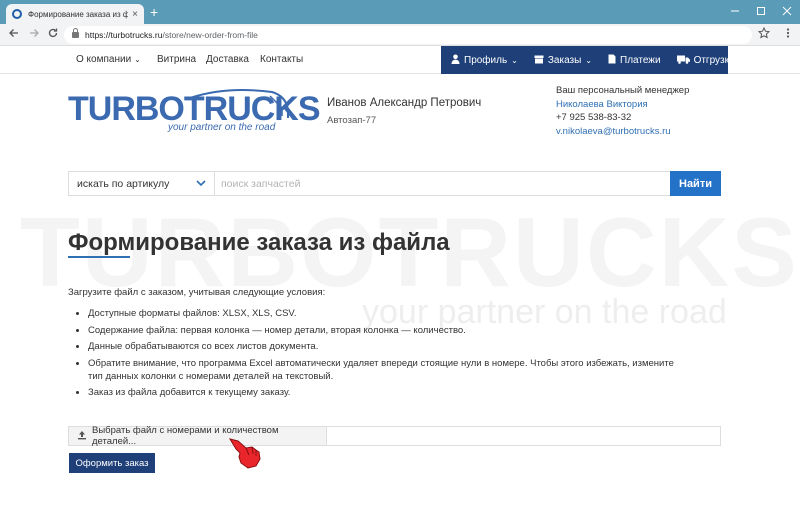 The image size is (800, 505). Describe the element at coordinates (281, 60) in the screenshot. I see `nav-contacts: Контакты` at that location.